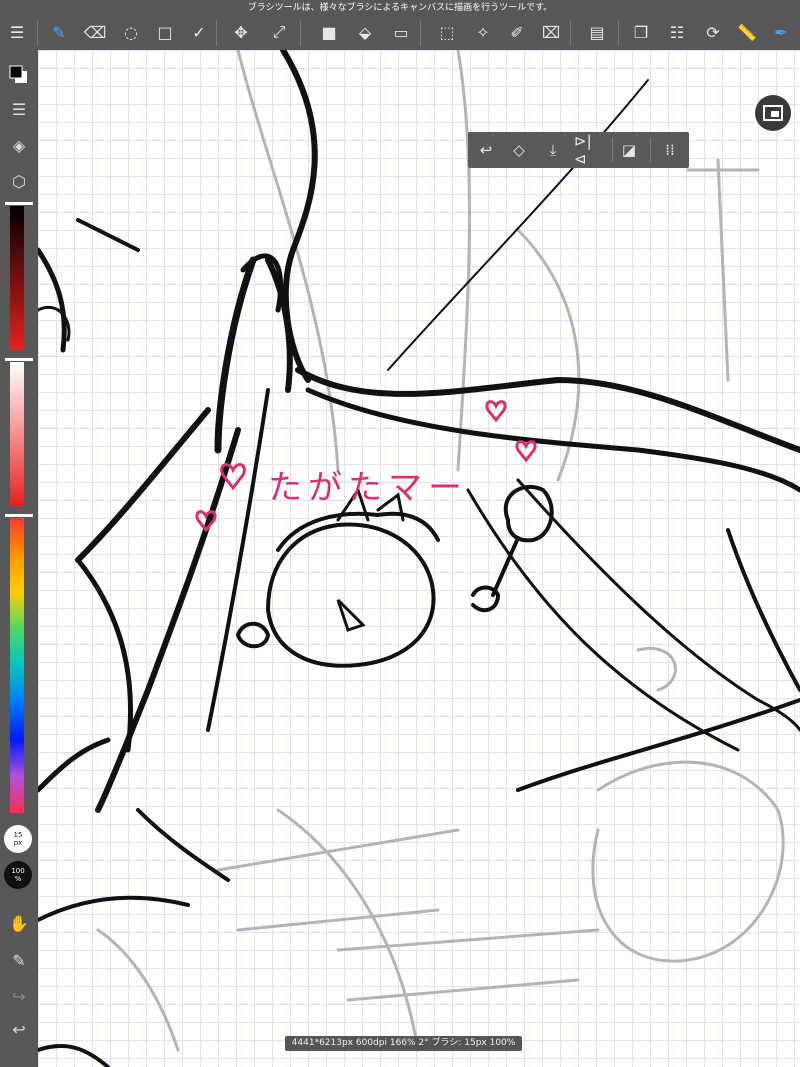 The width and height of the screenshot is (800, 1067). What do you see at coordinates (641, 32) in the screenshot?
I see `layer-copy-icon: ❐` at bounding box center [641, 32].